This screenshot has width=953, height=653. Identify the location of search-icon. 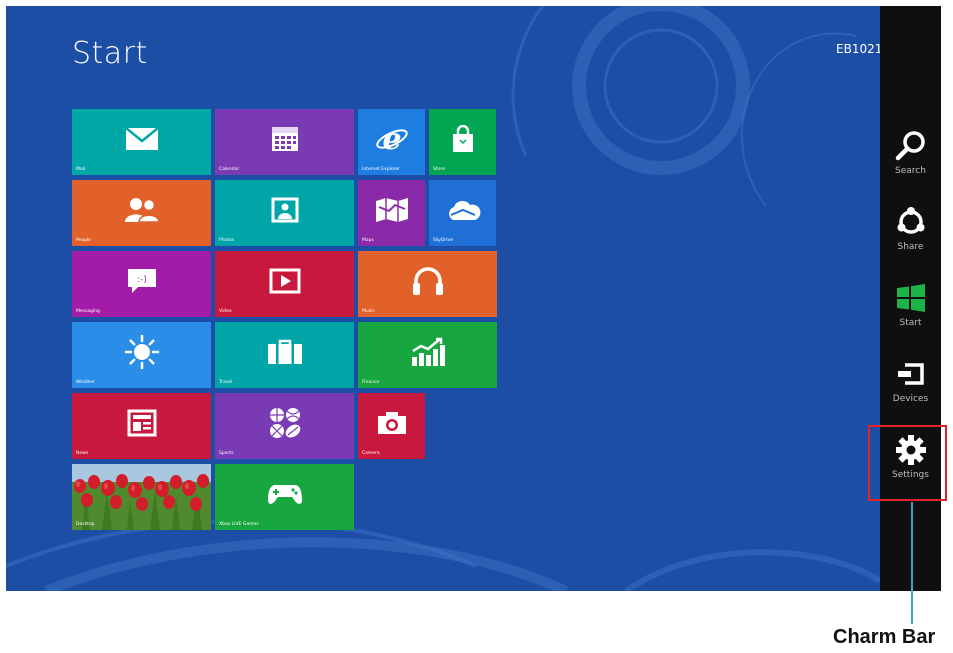
(910, 146).